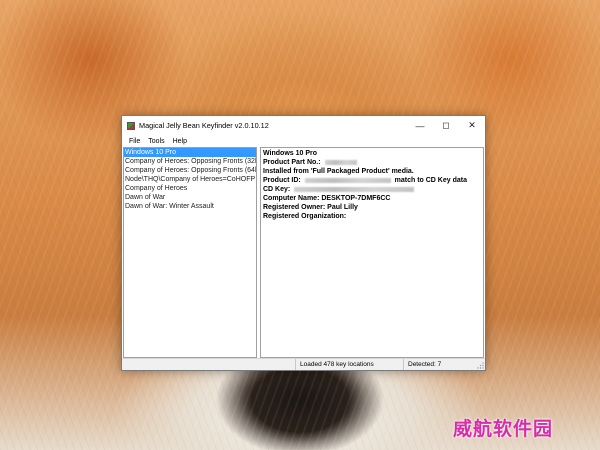 This screenshot has width=600, height=450. Describe the element at coordinates (209, 364) in the screenshot. I see `status-empty-cell` at that location.